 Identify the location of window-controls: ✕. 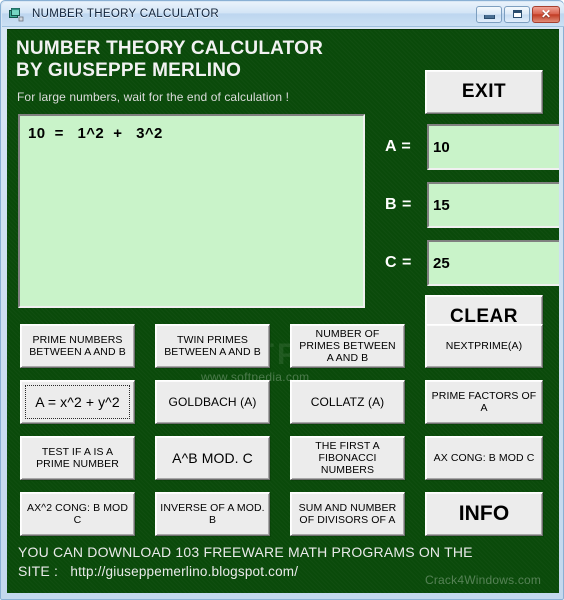
(518, 14).